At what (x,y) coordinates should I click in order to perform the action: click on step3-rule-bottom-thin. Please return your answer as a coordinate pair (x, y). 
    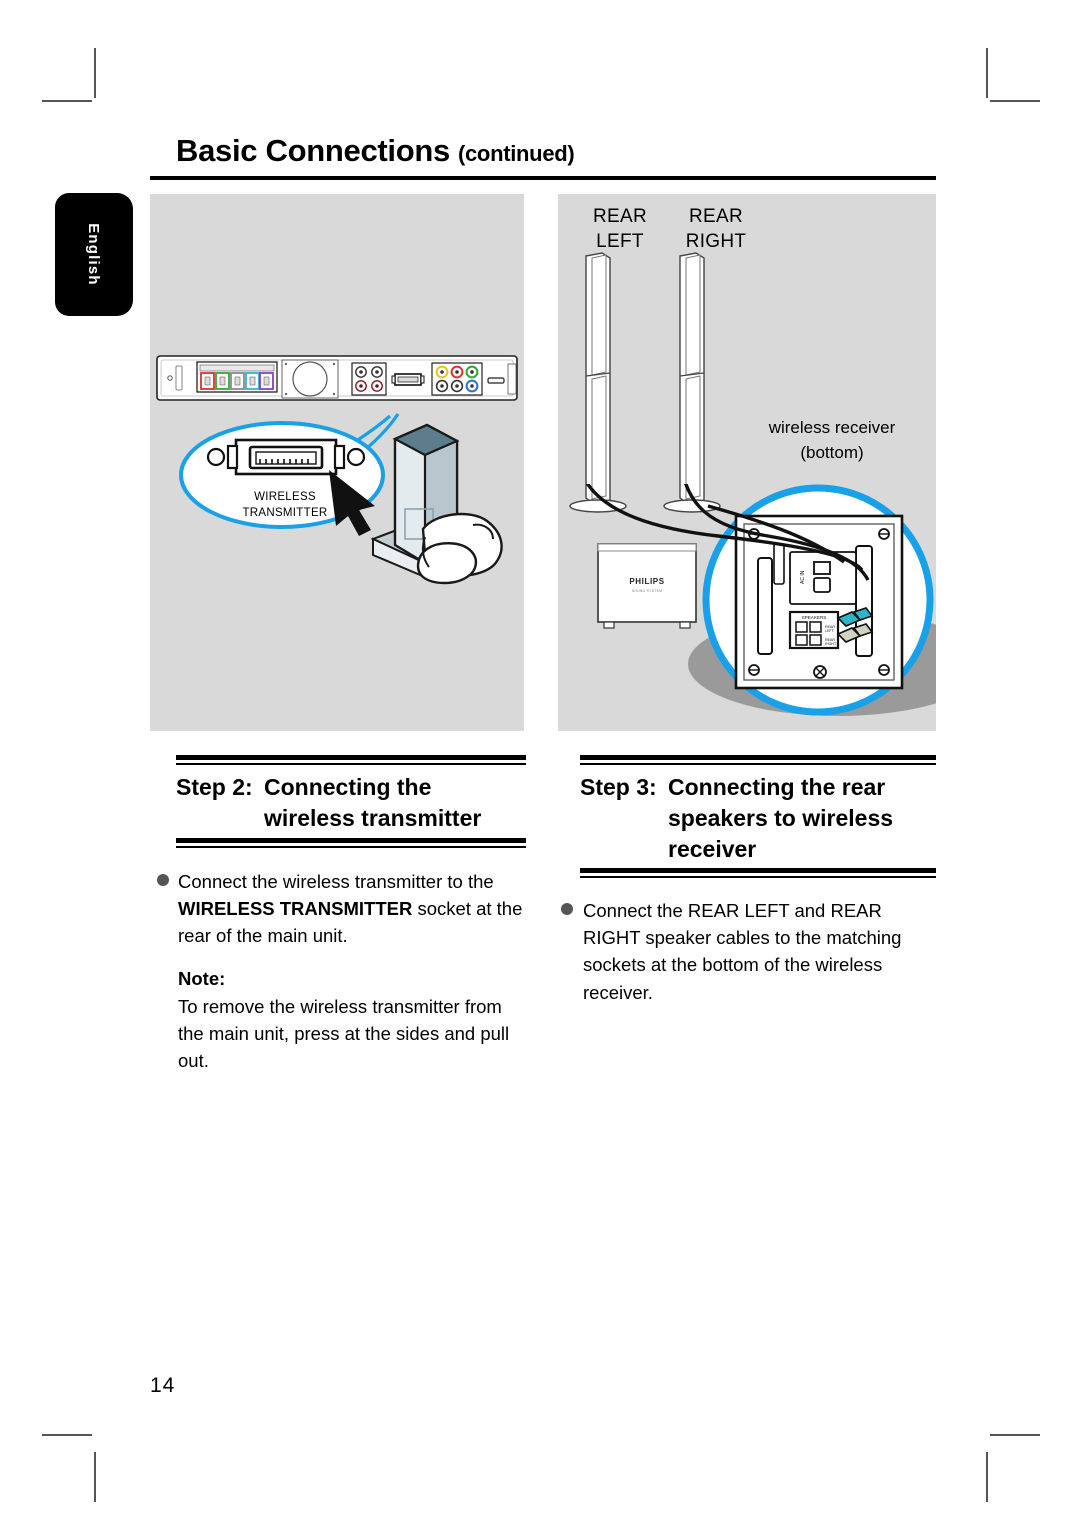
    Looking at the image, I should click on (758, 877).